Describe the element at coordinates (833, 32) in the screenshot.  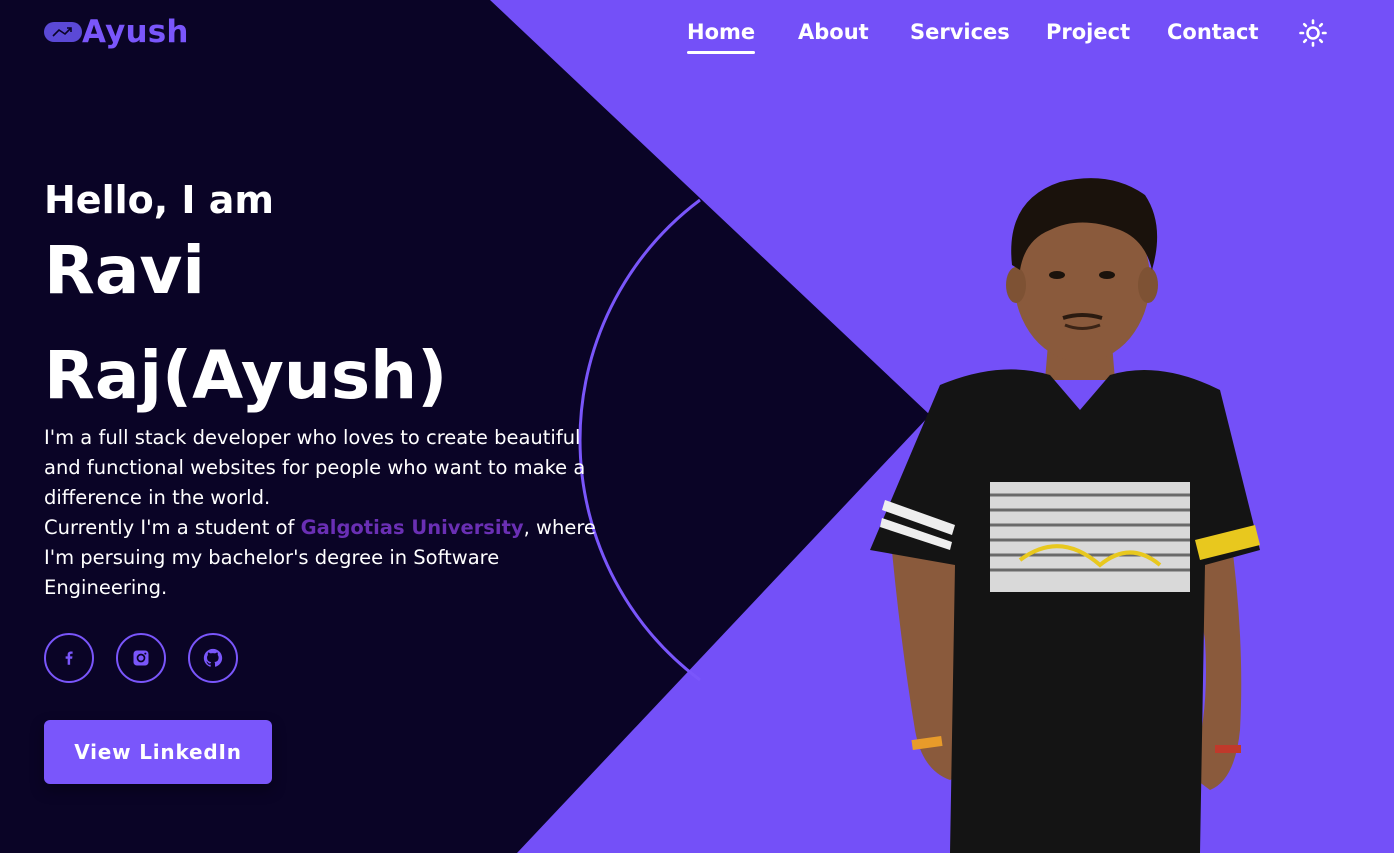
I see `nav-about: About` at that location.